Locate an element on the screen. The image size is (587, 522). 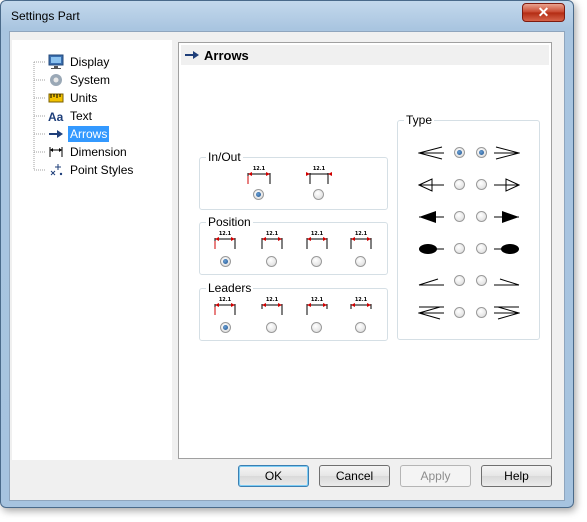
tree-item-label: Display is located at coordinates (90, 62).